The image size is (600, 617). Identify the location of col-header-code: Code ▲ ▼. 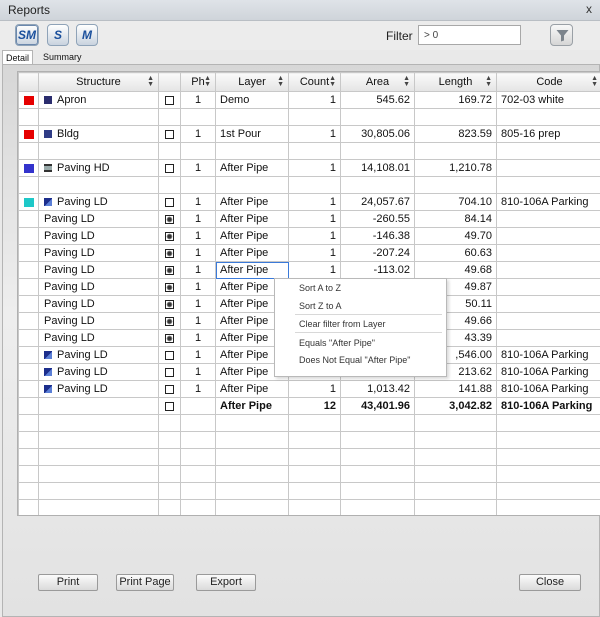
(548, 82).